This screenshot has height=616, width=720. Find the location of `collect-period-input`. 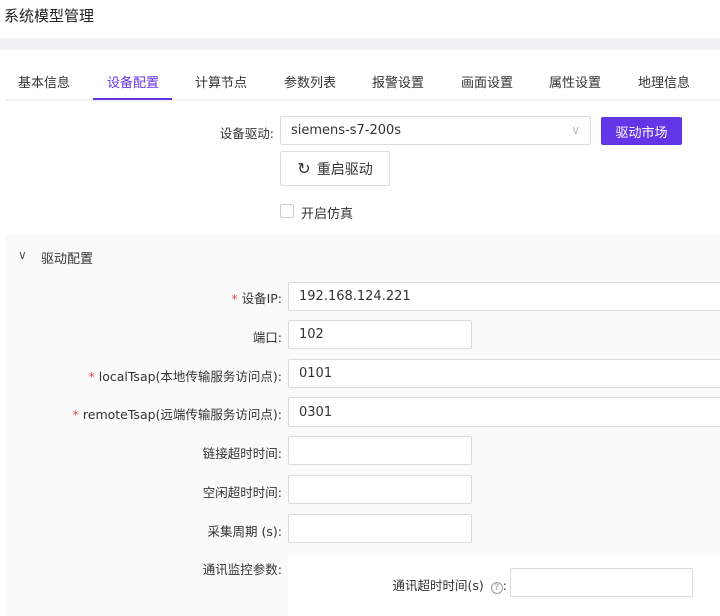

collect-period-input is located at coordinates (380, 528).